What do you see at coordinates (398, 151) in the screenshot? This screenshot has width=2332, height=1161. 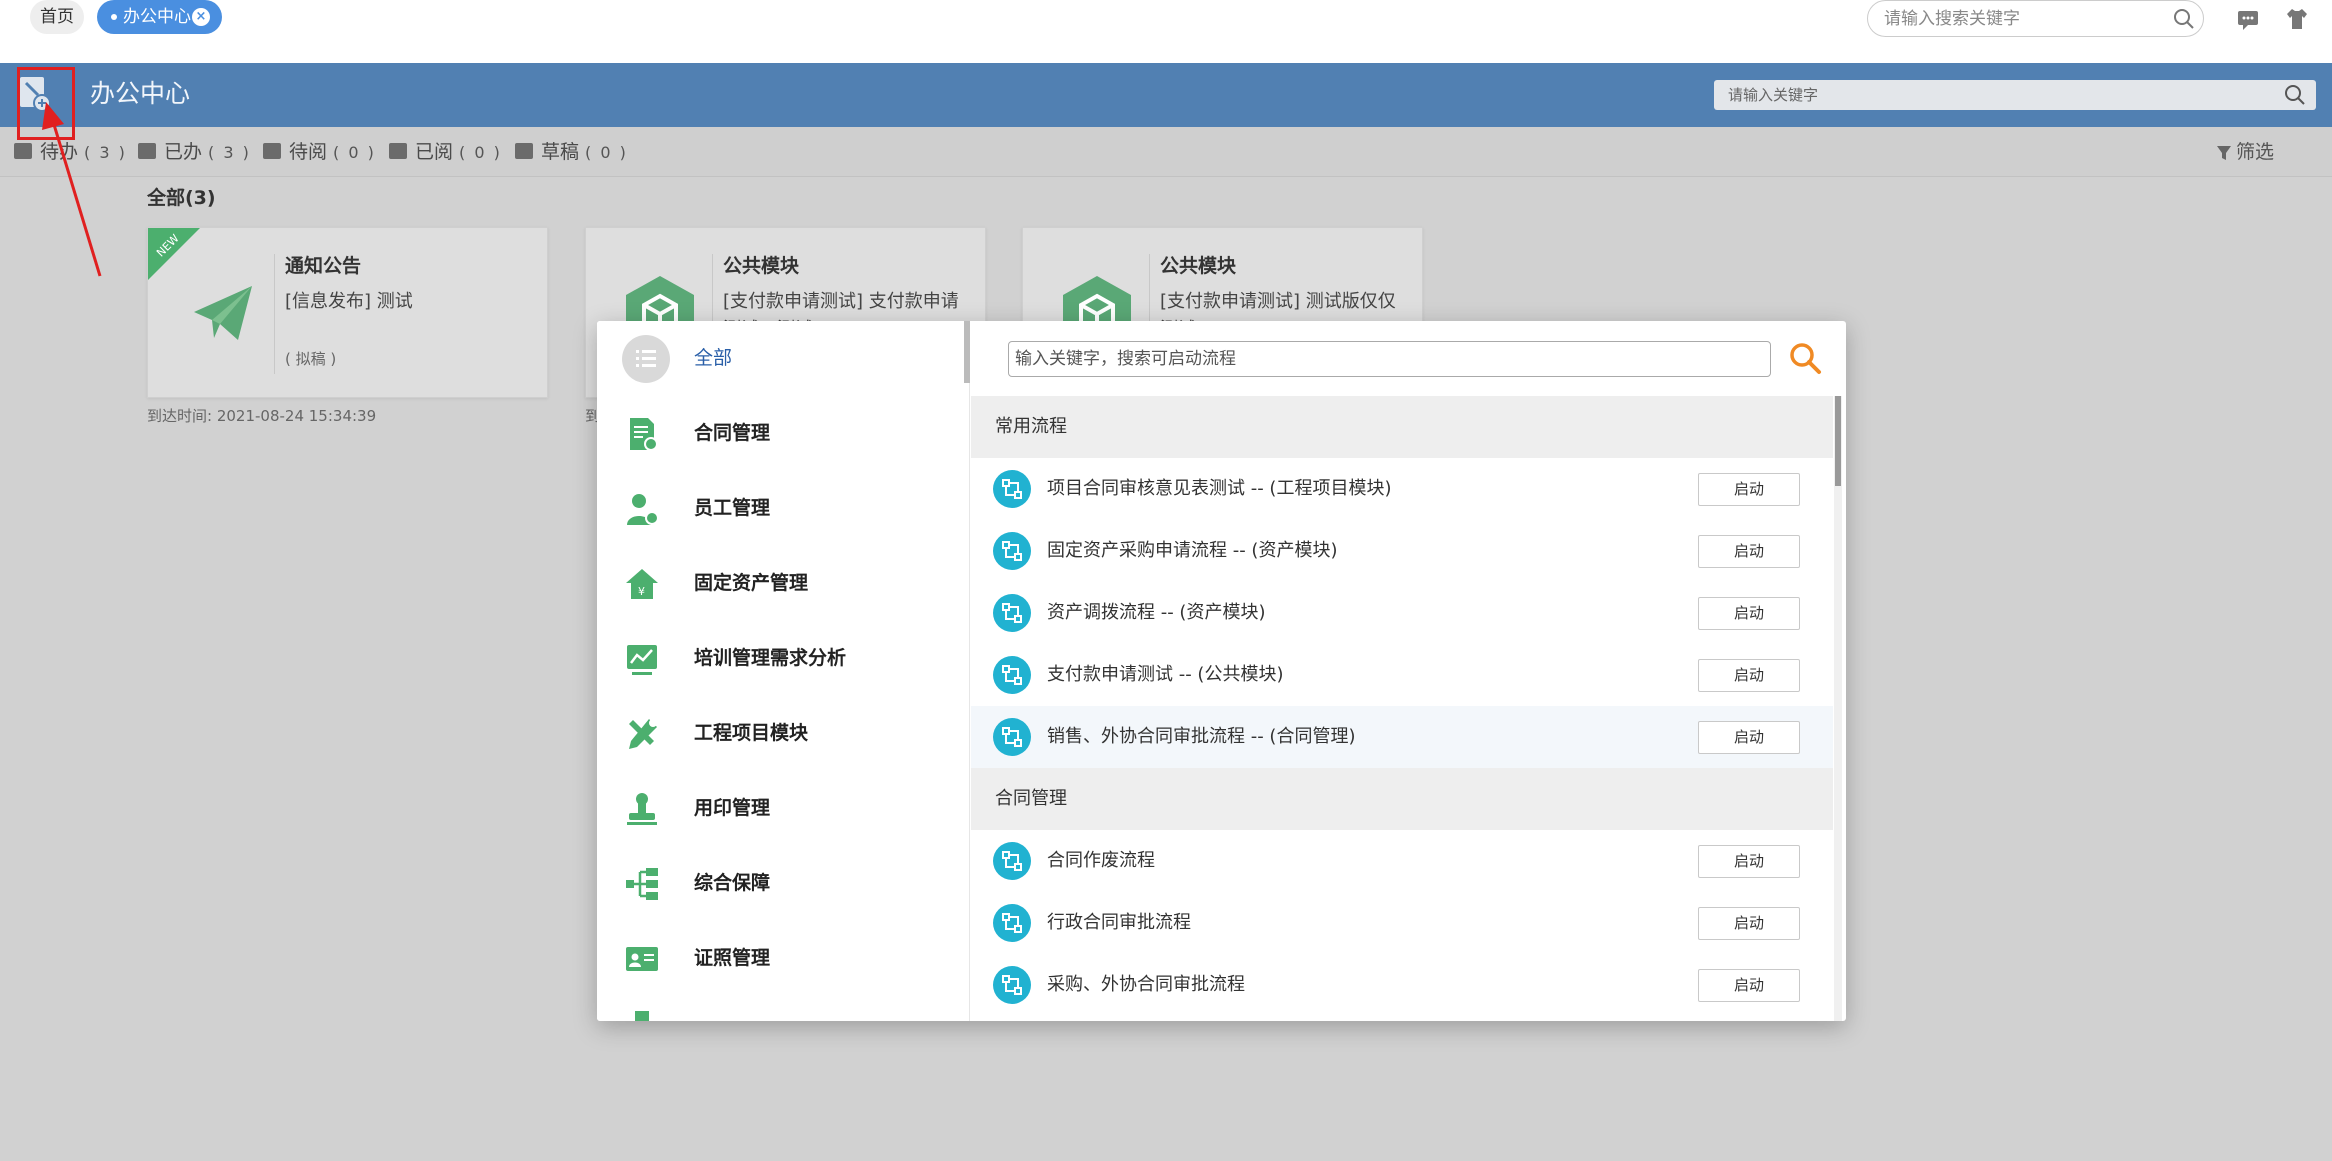 I see `open-mail-icon` at bounding box center [398, 151].